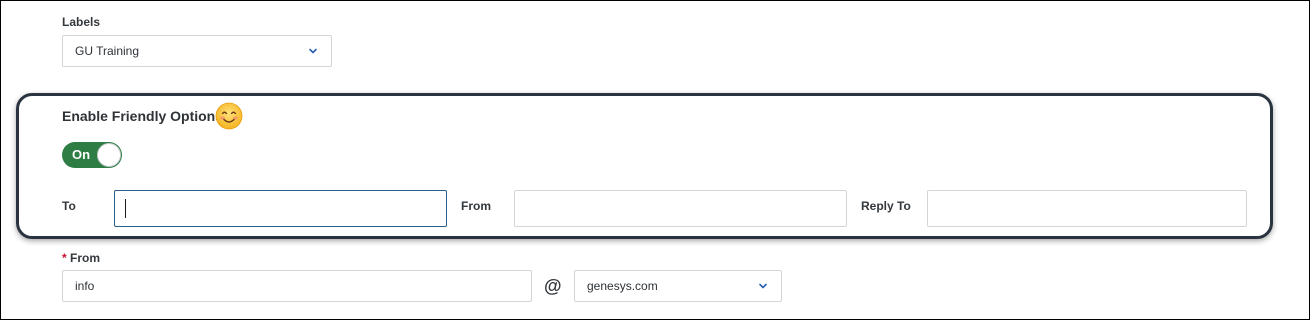 The image size is (1310, 320). Describe the element at coordinates (476, 206) in the screenshot. I see `from-friendly-label: From` at that location.